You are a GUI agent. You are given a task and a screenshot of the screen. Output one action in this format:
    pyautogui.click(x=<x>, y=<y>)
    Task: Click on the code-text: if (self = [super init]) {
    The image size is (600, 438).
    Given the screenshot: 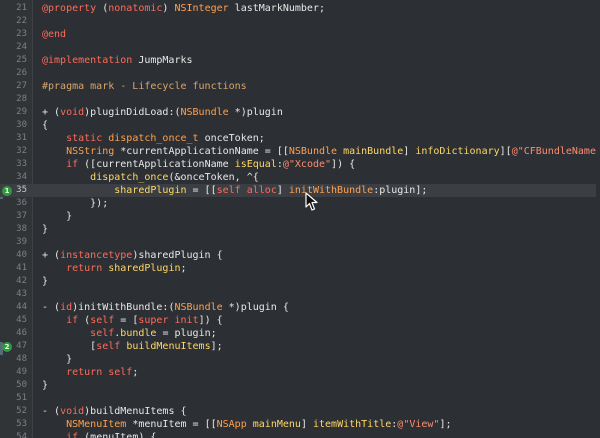 What is the action you would take?
    pyautogui.click(x=132, y=320)
    